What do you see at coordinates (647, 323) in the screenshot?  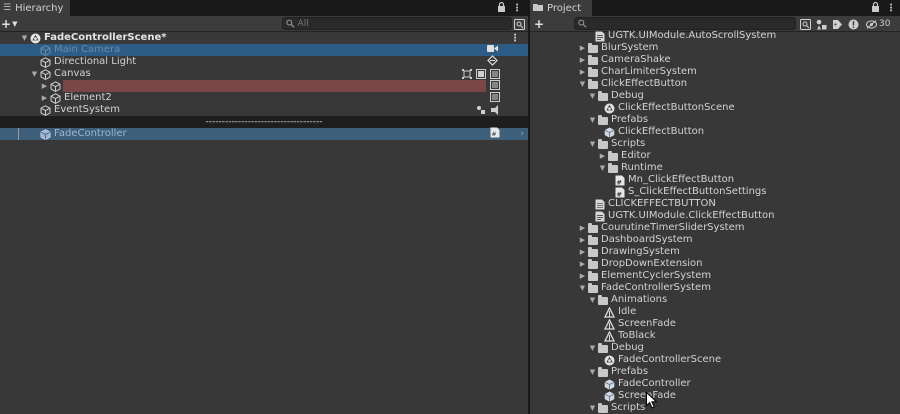 I see `project-row-label: ScreenFade` at bounding box center [647, 323].